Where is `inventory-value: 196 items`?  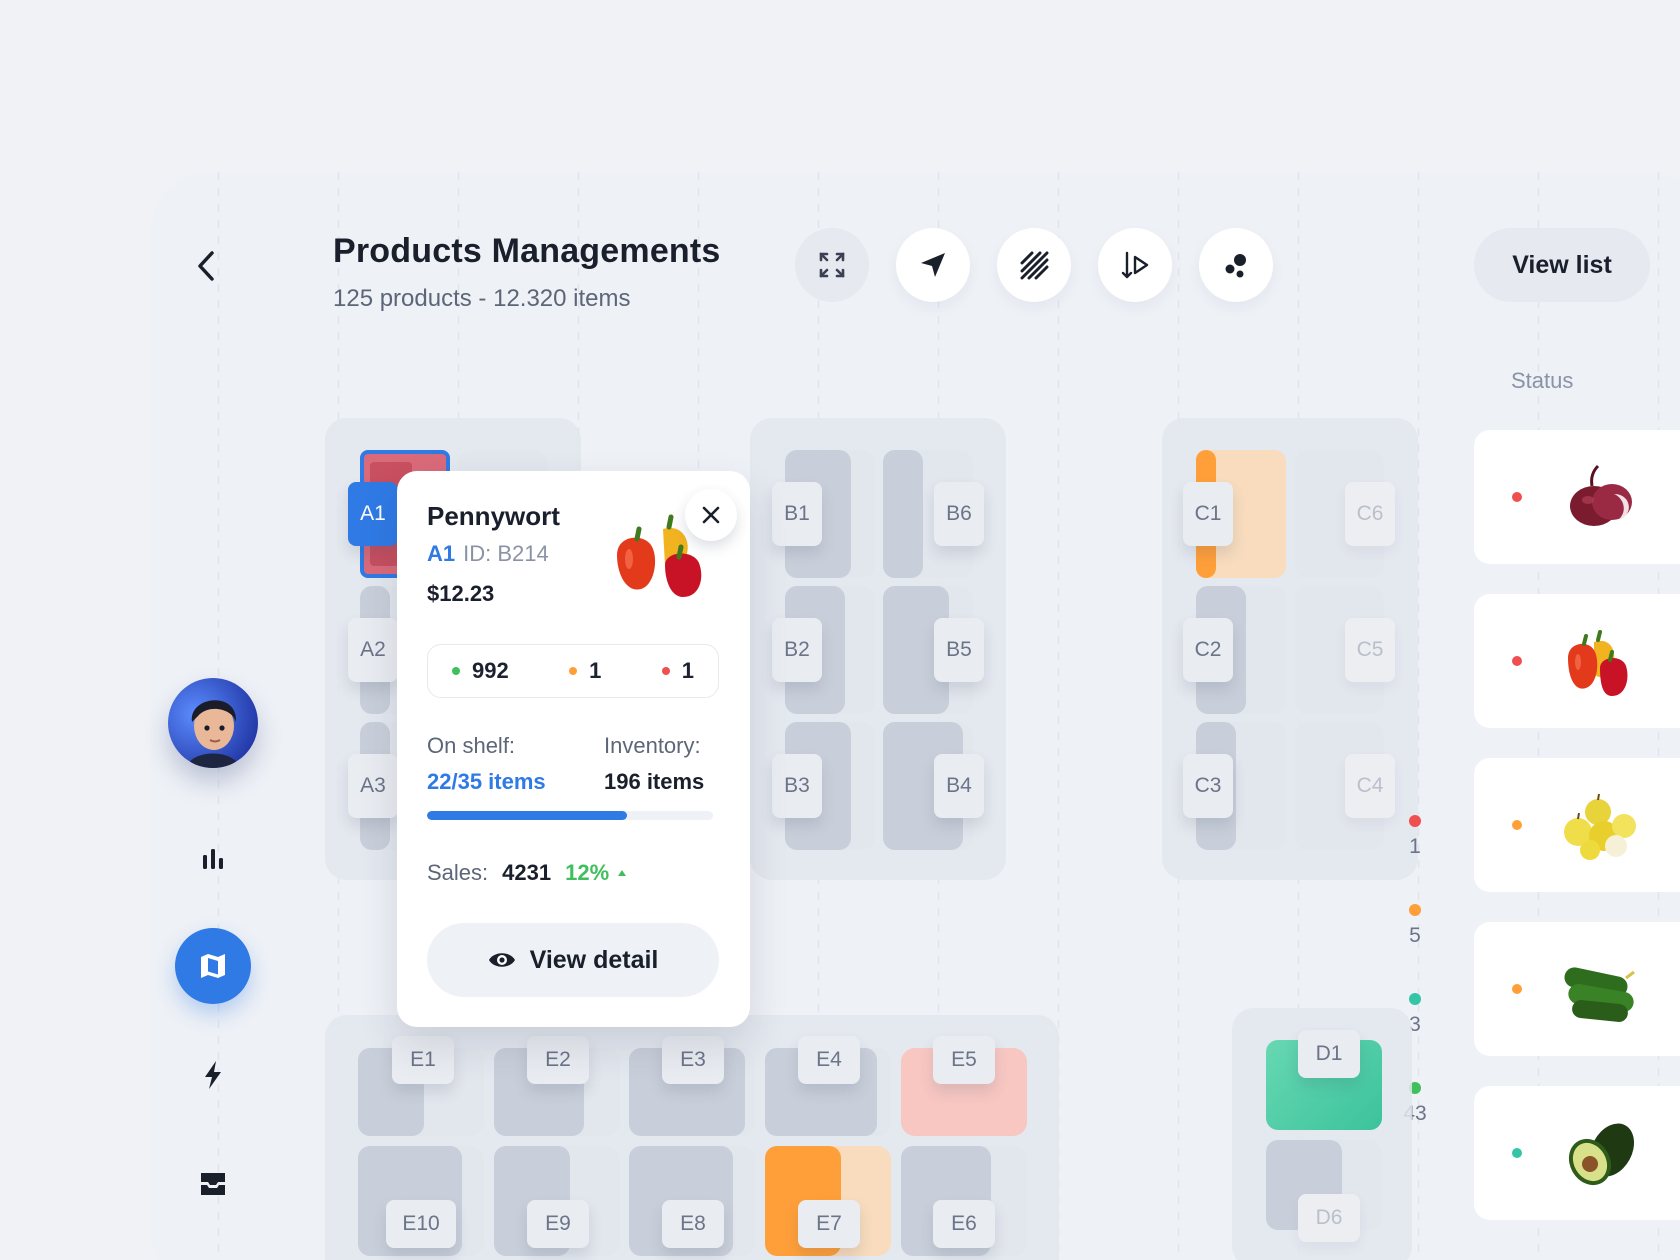 inventory-value: 196 items is located at coordinates (654, 781).